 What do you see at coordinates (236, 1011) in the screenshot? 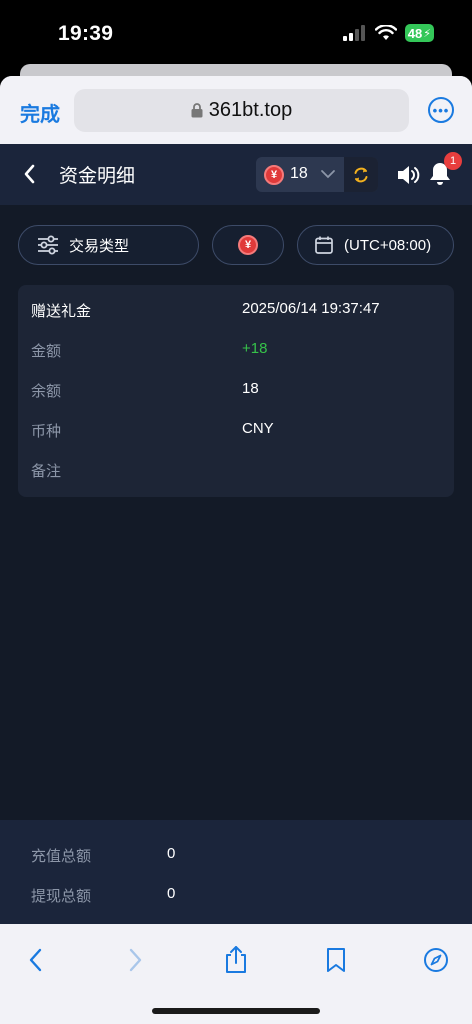
I see `home-indicator` at bounding box center [236, 1011].